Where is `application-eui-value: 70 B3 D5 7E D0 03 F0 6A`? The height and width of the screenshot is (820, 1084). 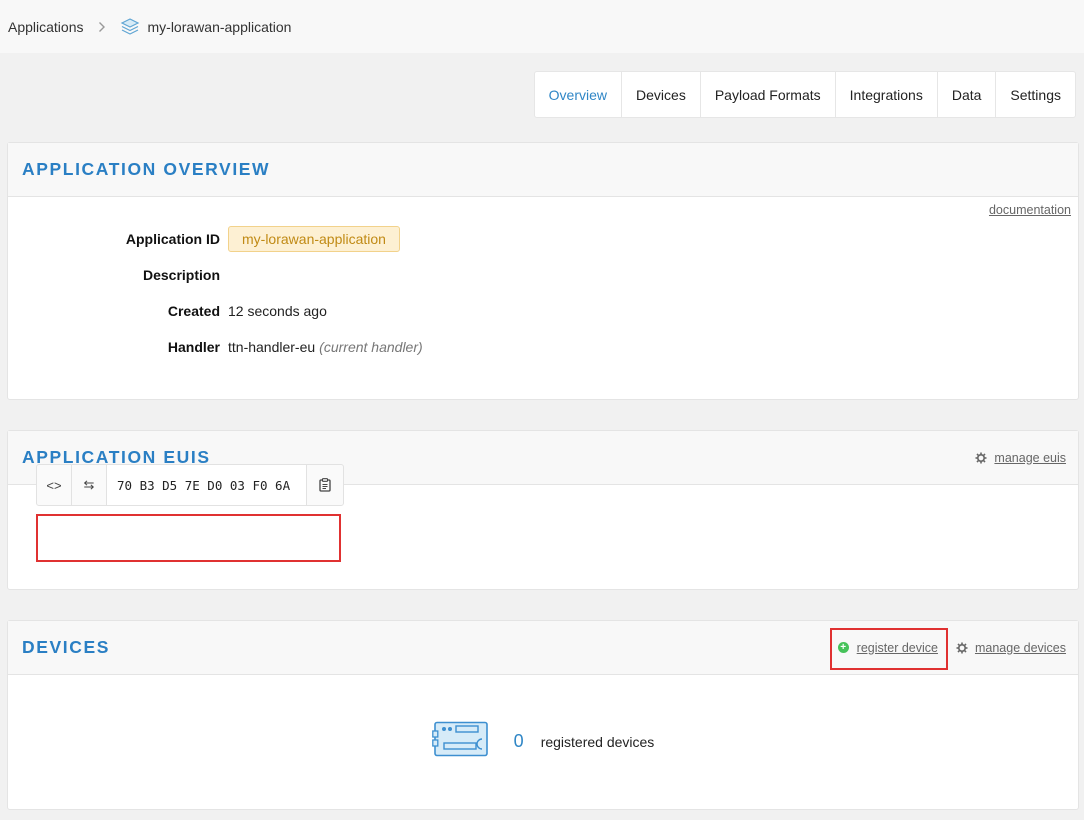
application-eui-value: 70 B3 D5 7E D0 03 F0 6A is located at coordinates (207, 485).